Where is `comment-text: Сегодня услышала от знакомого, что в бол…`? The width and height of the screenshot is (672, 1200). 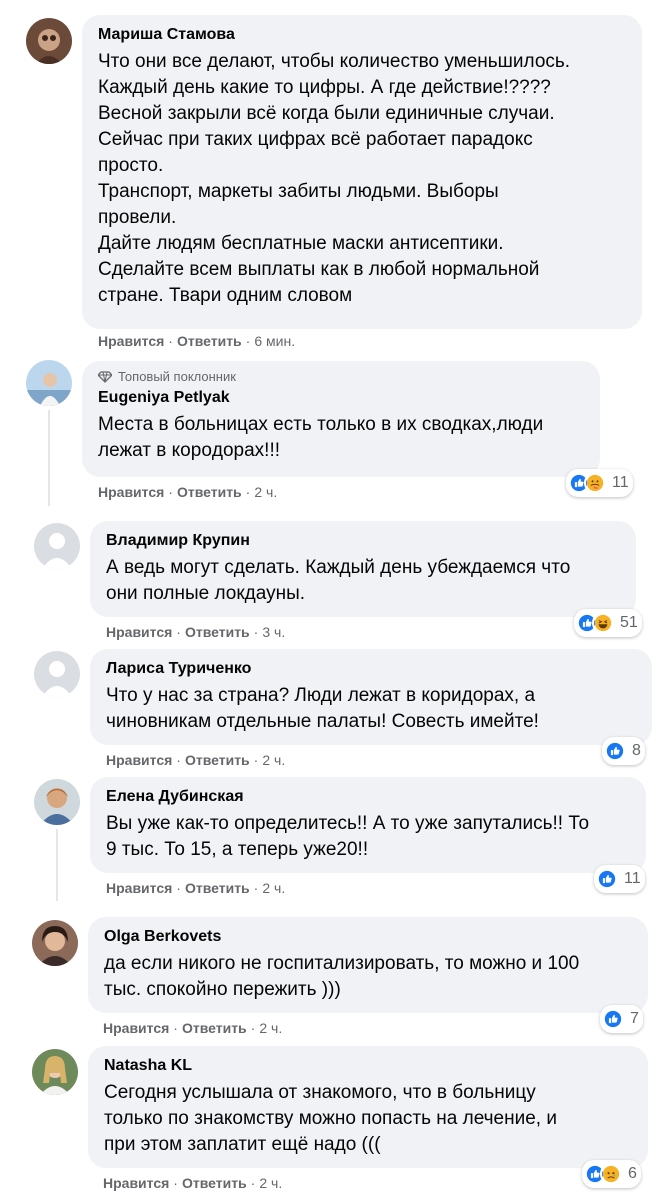 comment-text: Сегодня услышала от знакомого, что в бол… is located at coordinates (330, 1118).